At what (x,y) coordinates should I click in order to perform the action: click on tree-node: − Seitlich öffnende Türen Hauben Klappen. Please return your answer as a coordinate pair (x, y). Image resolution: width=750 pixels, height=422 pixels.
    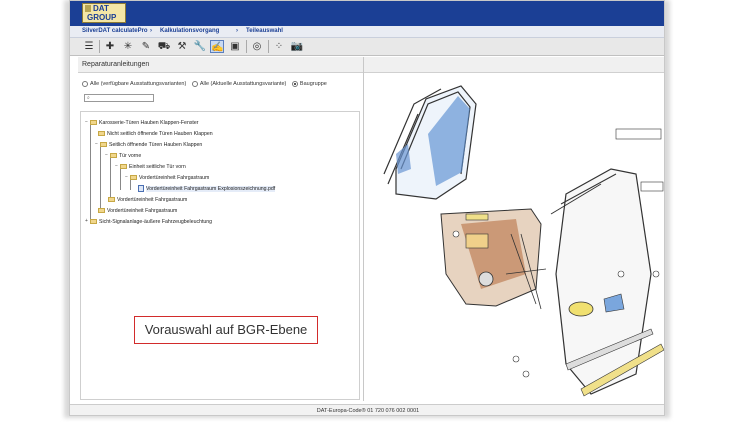
    Looking at the image, I should click on (148, 145).